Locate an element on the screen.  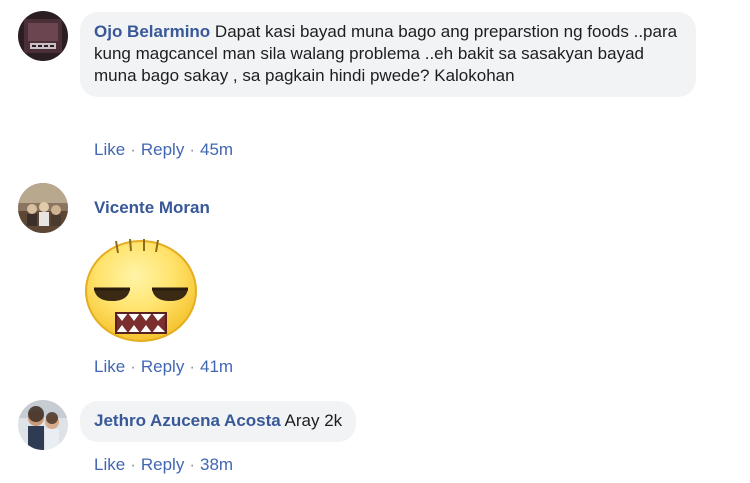
comment-author: Vicente Moran is located at coordinates (152, 207).